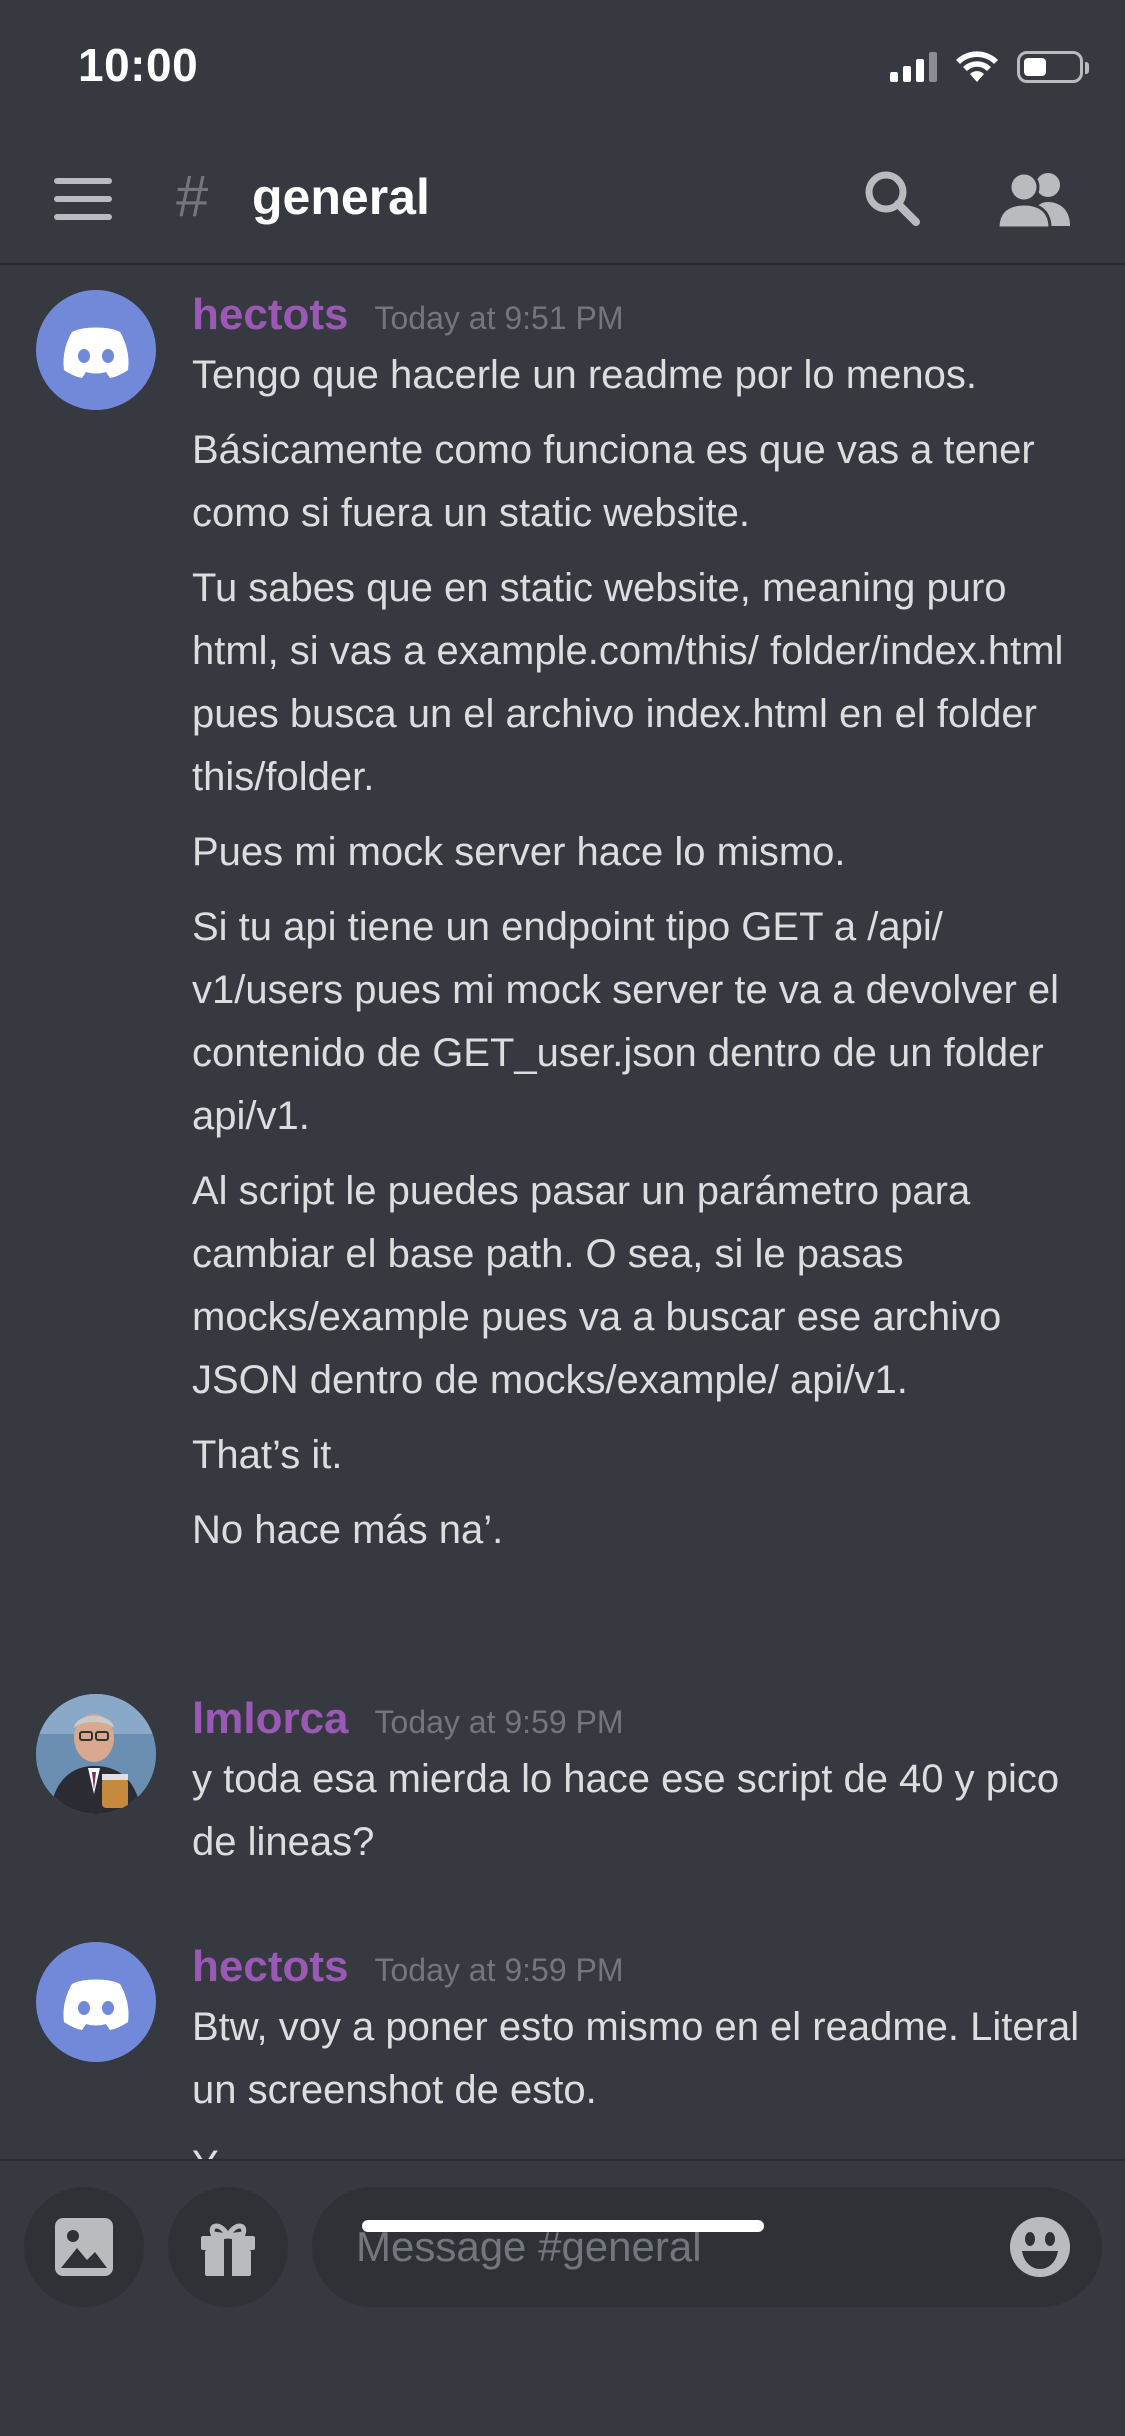 The image size is (1125, 2436). What do you see at coordinates (892, 198) in the screenshot?
I see `search-icon` at bounding box center [892, 198].